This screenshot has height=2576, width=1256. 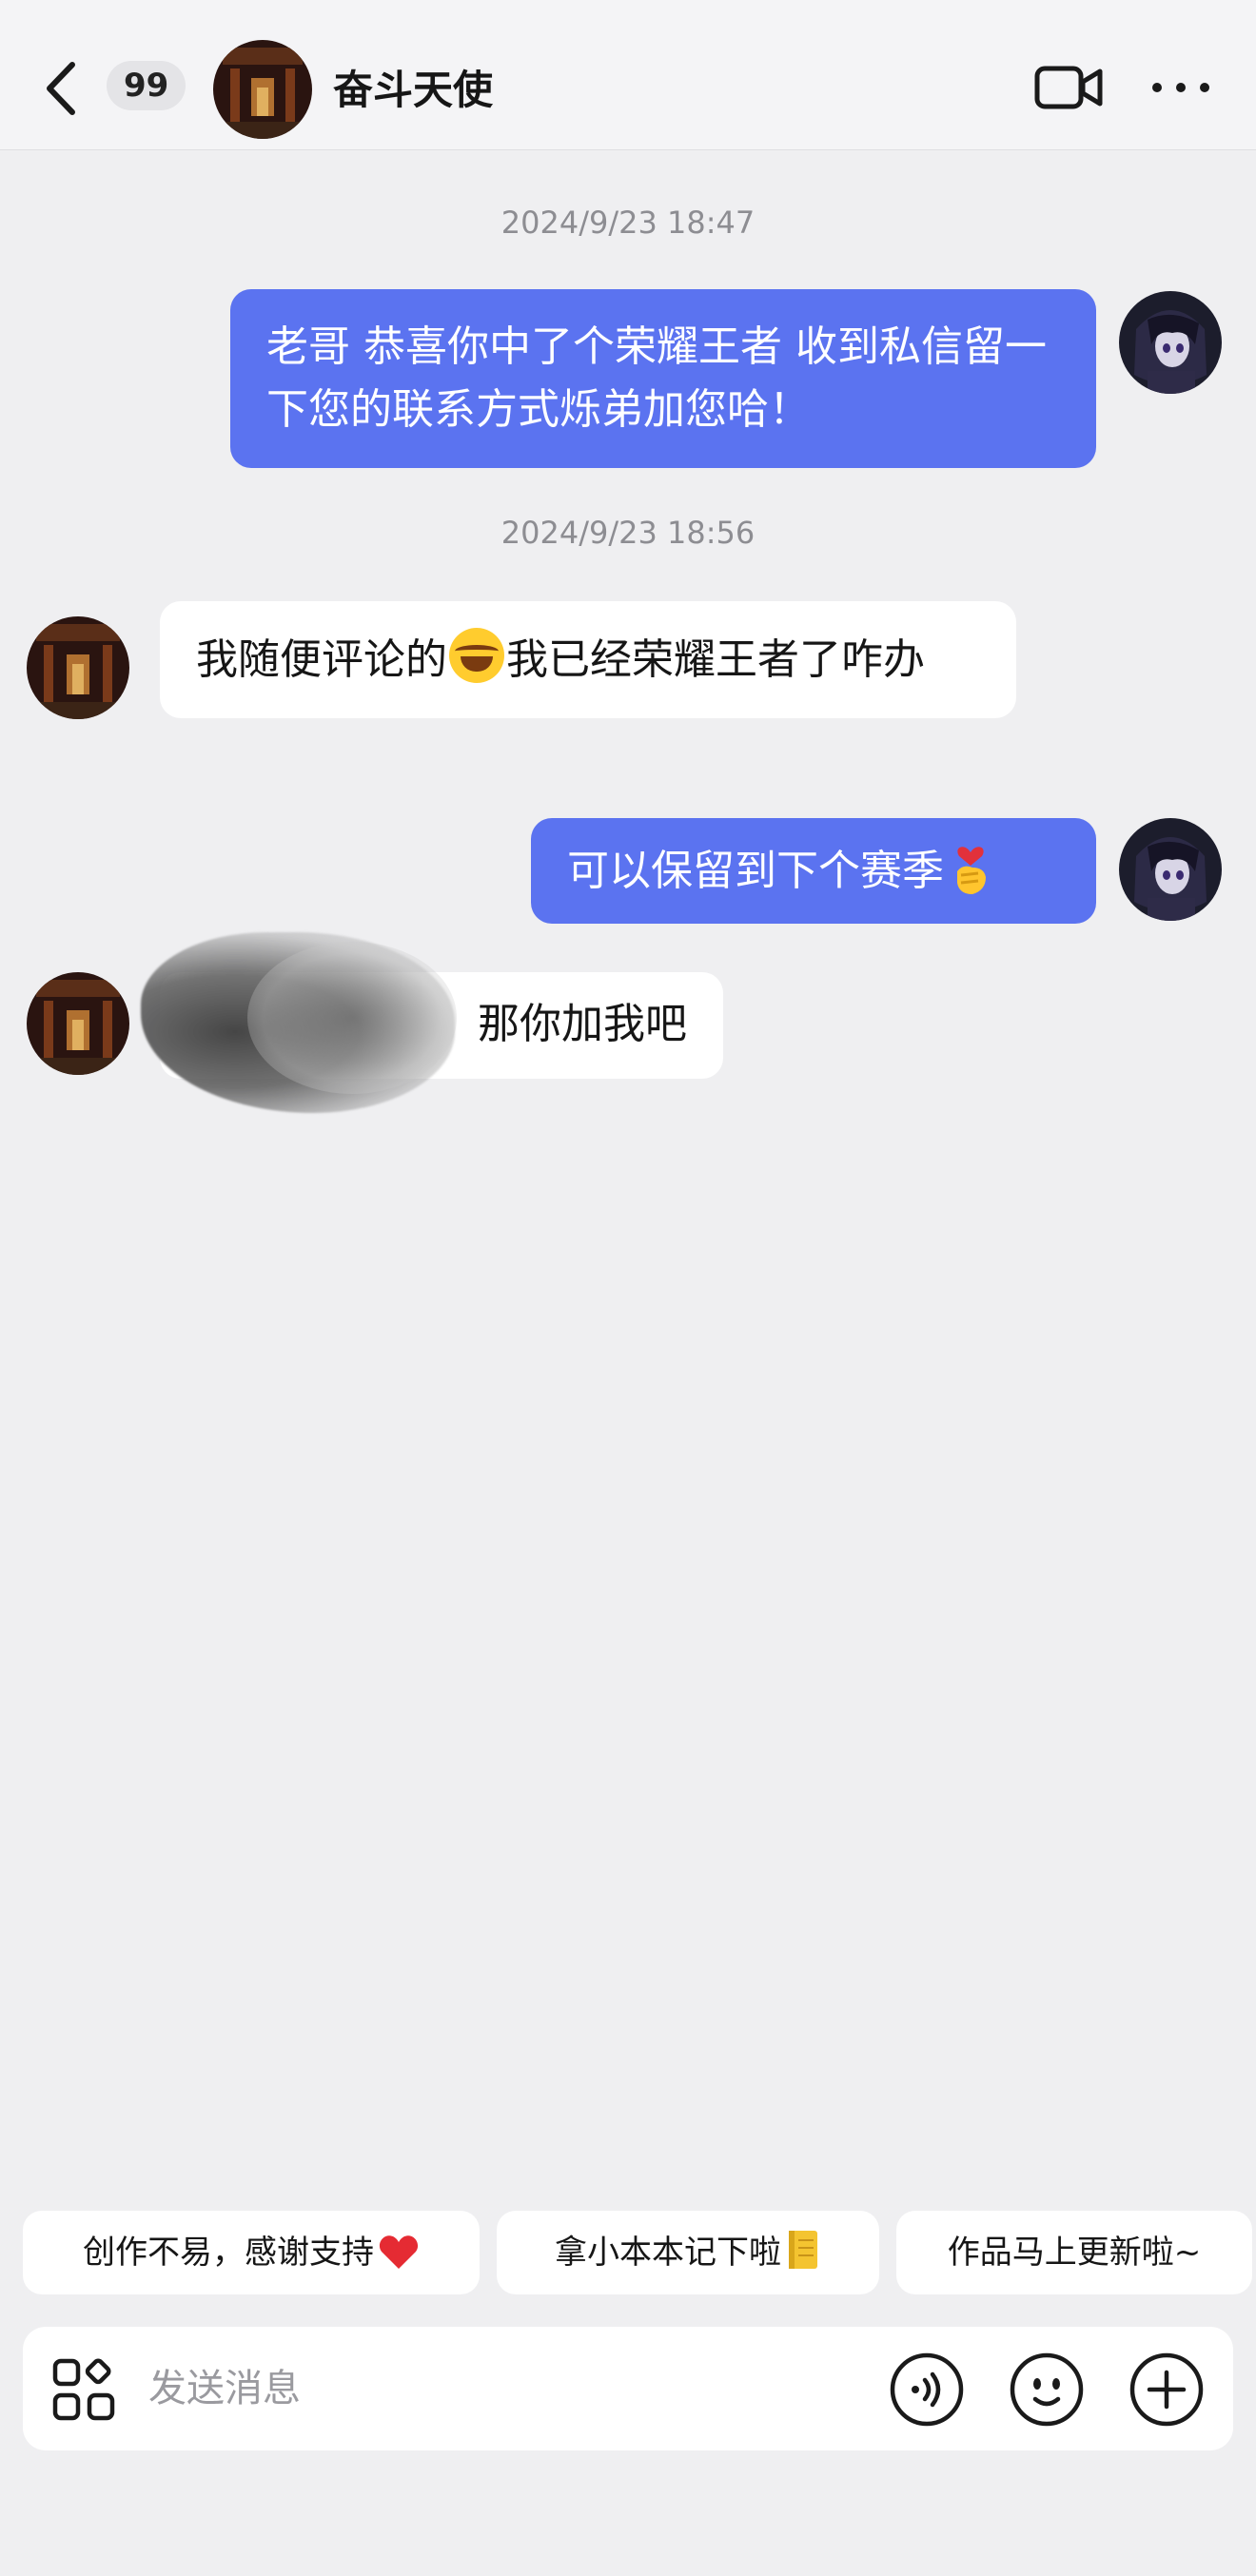 I want to click on contact-name: 奋斗天使, so click(x=413, y=90).